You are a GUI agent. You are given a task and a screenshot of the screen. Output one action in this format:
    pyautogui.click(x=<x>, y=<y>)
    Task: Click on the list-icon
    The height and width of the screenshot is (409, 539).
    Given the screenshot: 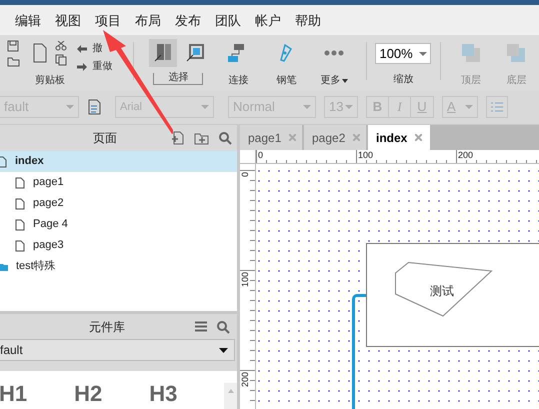 What is the action you would take?
    pyautogui.click(x=497, y=107)
    